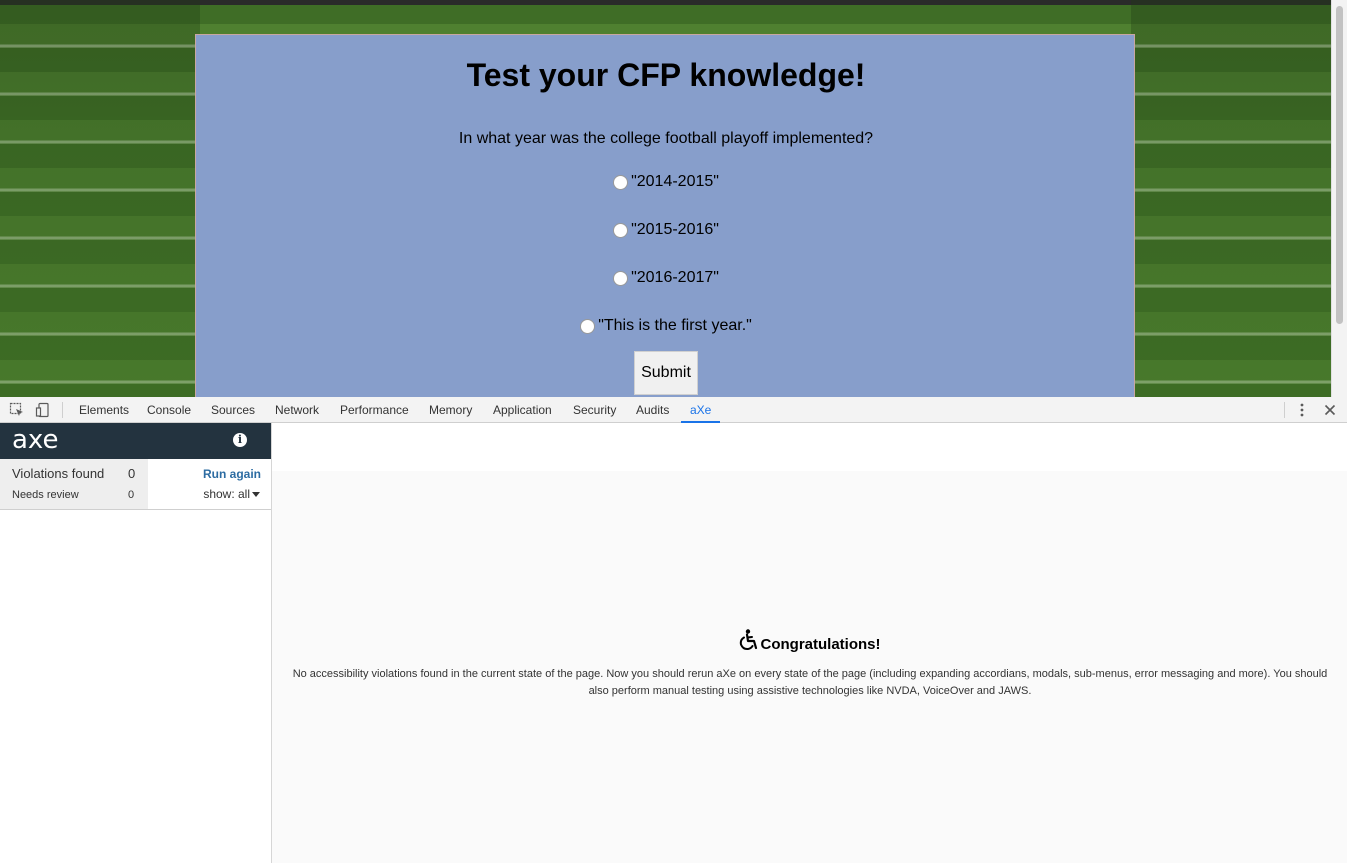 The image size is (1347, 863). I want to click on show-filter-label: show: all, so click(226, 494).